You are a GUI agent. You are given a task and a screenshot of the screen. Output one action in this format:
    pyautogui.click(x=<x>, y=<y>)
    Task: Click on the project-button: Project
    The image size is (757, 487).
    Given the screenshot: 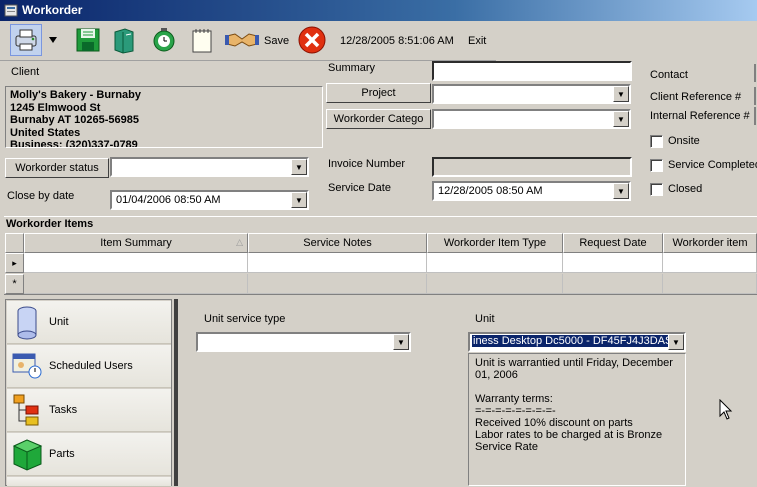 What is the action you would take?
    pyautogui.click(x=378, y=93)
    